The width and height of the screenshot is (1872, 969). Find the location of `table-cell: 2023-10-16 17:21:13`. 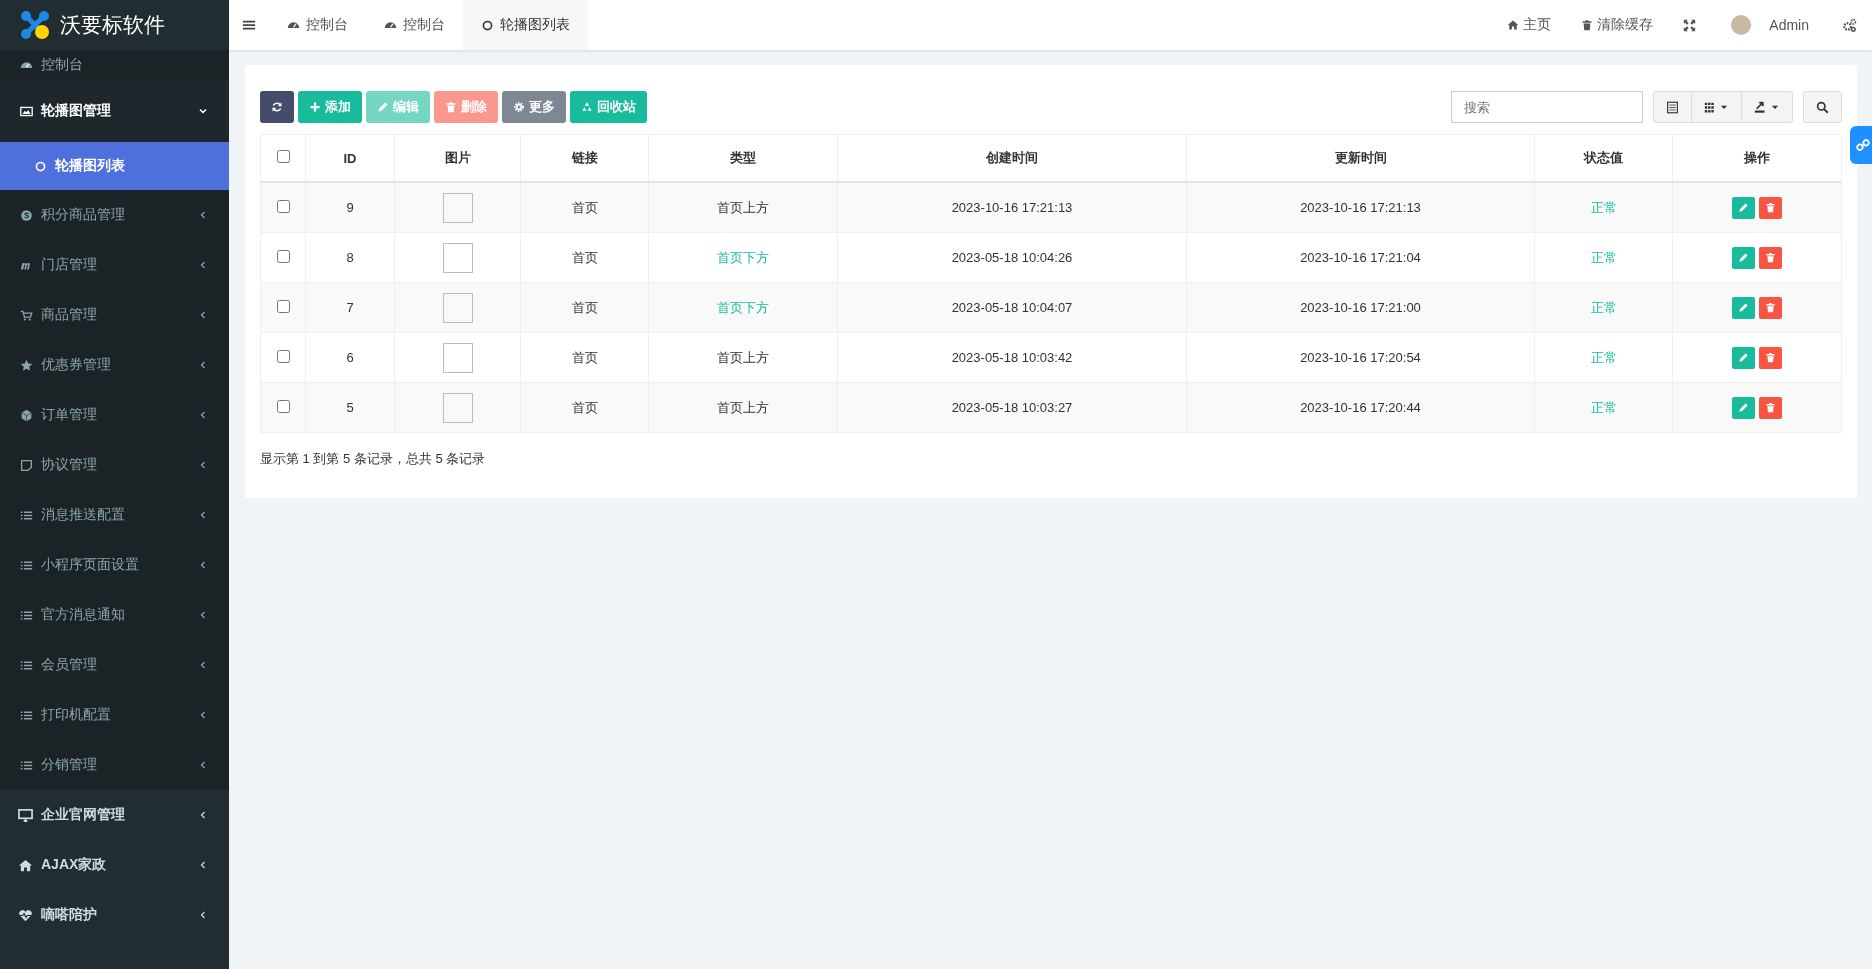

table-cell: 2023-10-16 17:21:13 is located at coordinates (1360, 207).